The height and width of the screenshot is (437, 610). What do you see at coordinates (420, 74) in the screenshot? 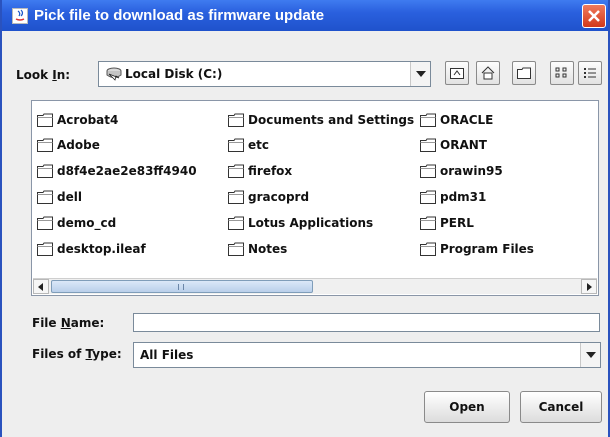
I see `look-in-dropdown-arrow` at bounding box center [420, 74].